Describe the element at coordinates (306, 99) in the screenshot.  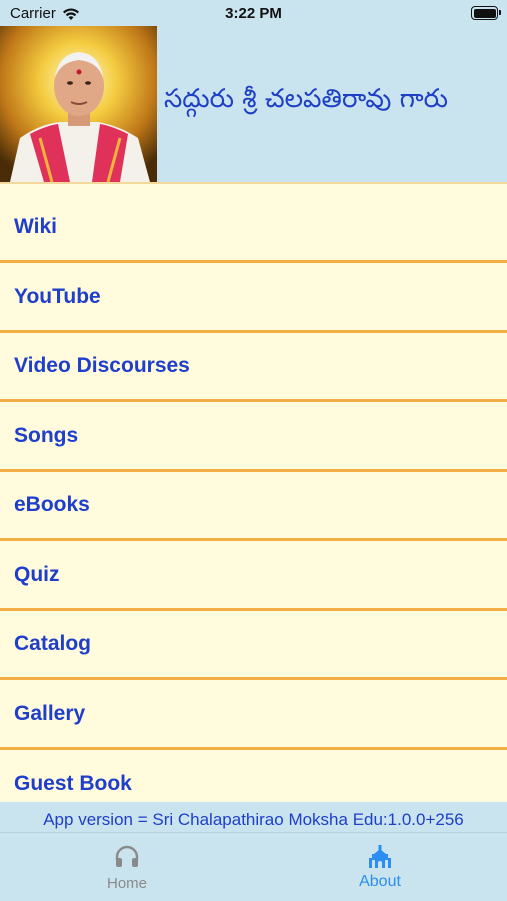
I see `page-title: సద్గురు శ్రీ చలపతిరావు గారు` at that location.